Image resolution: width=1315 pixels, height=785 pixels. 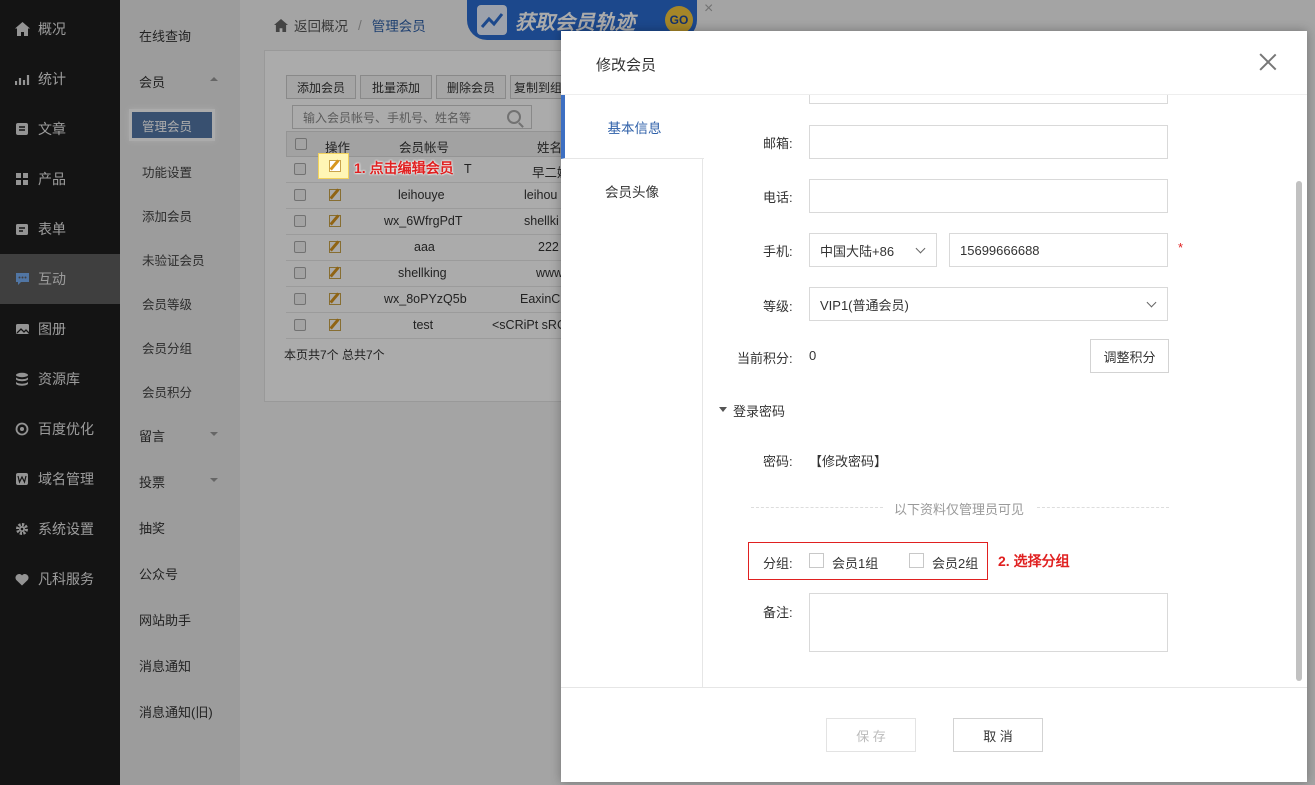 I want to click on level-select: VIP1(普通会员), so click(x=988, y=304).